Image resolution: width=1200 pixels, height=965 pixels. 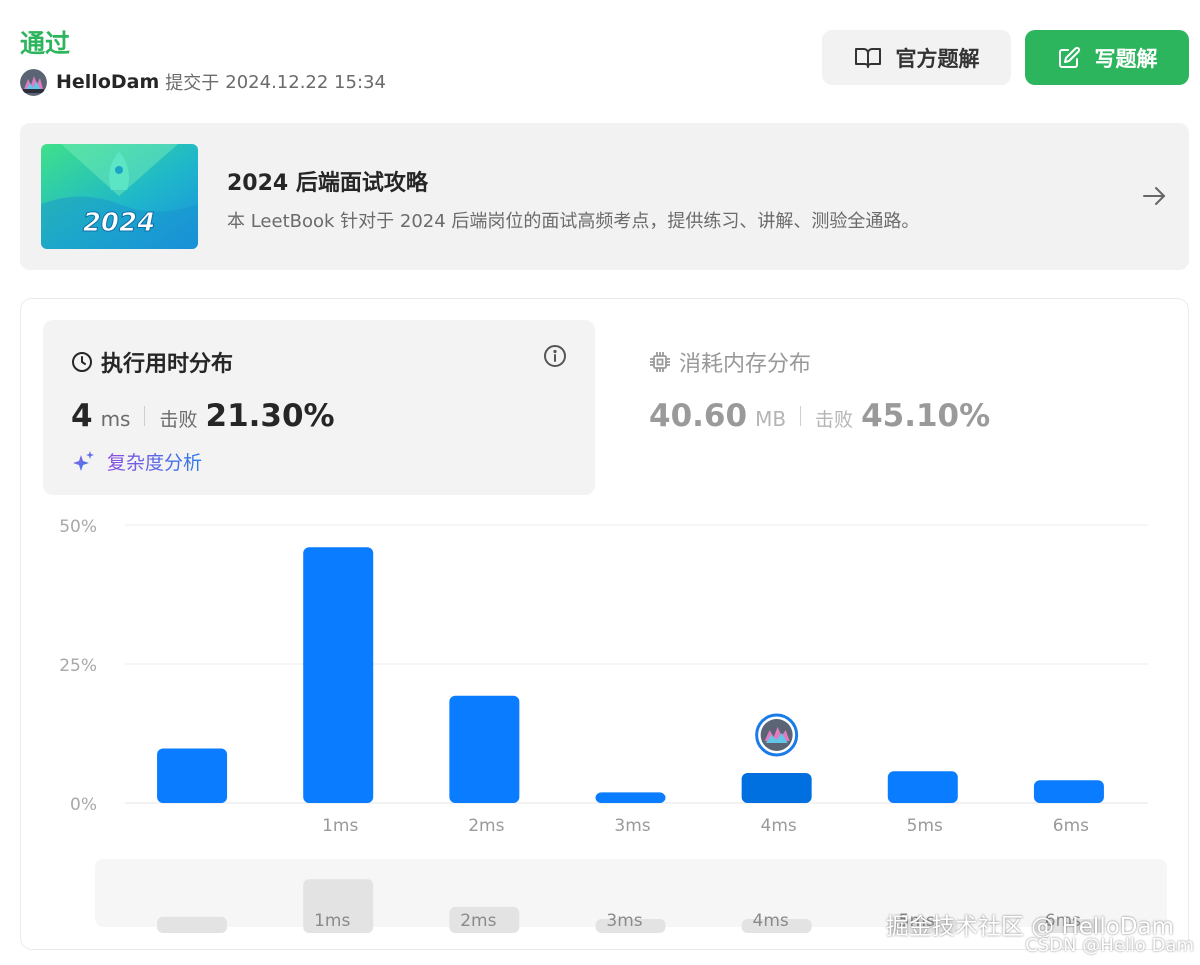 What do you see at coordinates (33, 82) in the screenshot?
I see `user-avatar` at bounding box center [33, 82].